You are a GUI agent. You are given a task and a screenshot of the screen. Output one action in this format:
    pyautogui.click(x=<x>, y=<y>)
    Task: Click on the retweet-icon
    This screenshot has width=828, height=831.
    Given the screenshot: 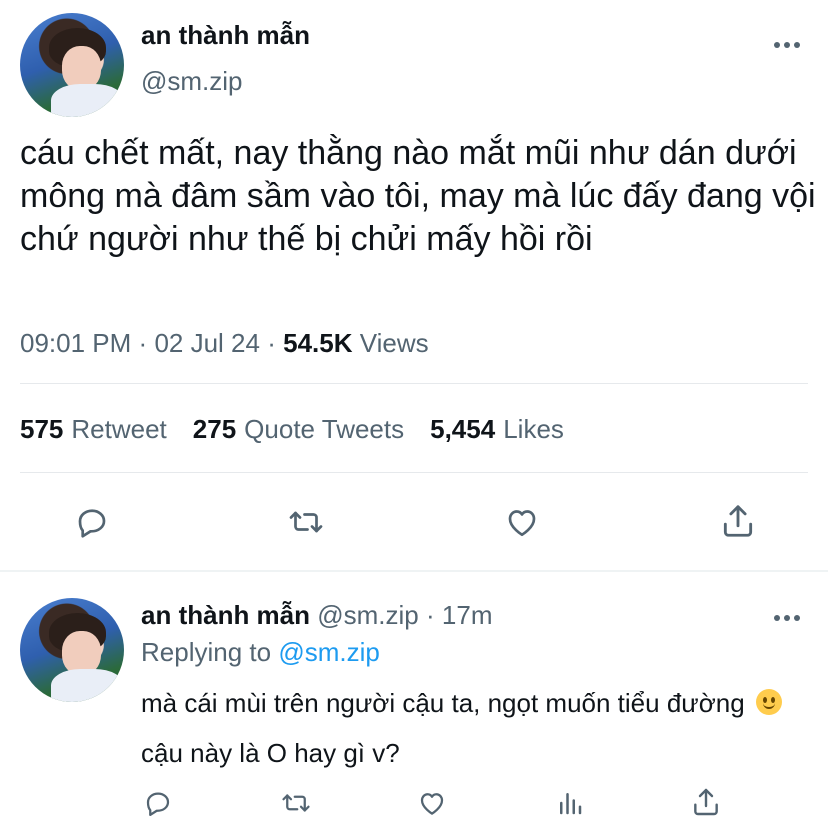 What is the action you would take?
    pyautogui.click(x=306, y=522)
    